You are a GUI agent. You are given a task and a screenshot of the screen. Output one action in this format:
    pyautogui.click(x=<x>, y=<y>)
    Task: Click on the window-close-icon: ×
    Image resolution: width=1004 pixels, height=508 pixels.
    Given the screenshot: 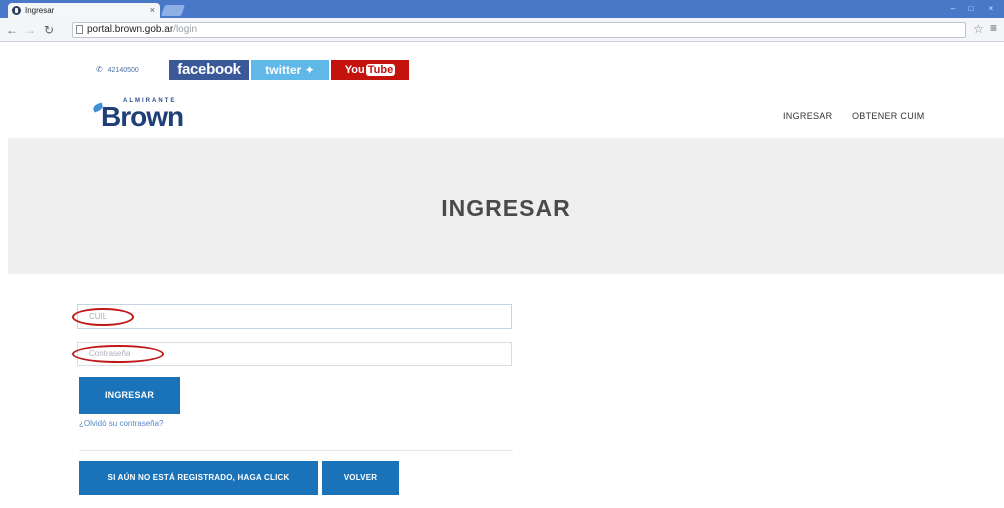 What is the action you would take?
    pyautogui.click(x=991, y=8)
    